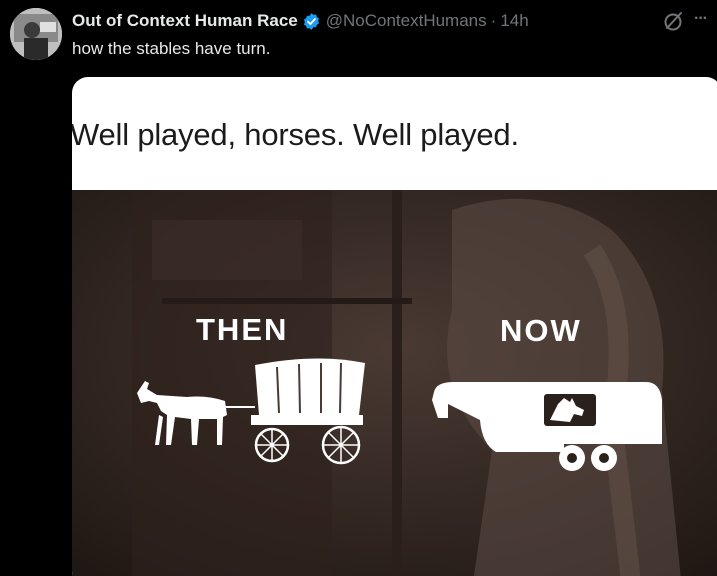 This screenshot has height=576, width=717. Describe the element at coordinates (701, 19) in the screenshot. I see `more-options-icon: ···` at that location.